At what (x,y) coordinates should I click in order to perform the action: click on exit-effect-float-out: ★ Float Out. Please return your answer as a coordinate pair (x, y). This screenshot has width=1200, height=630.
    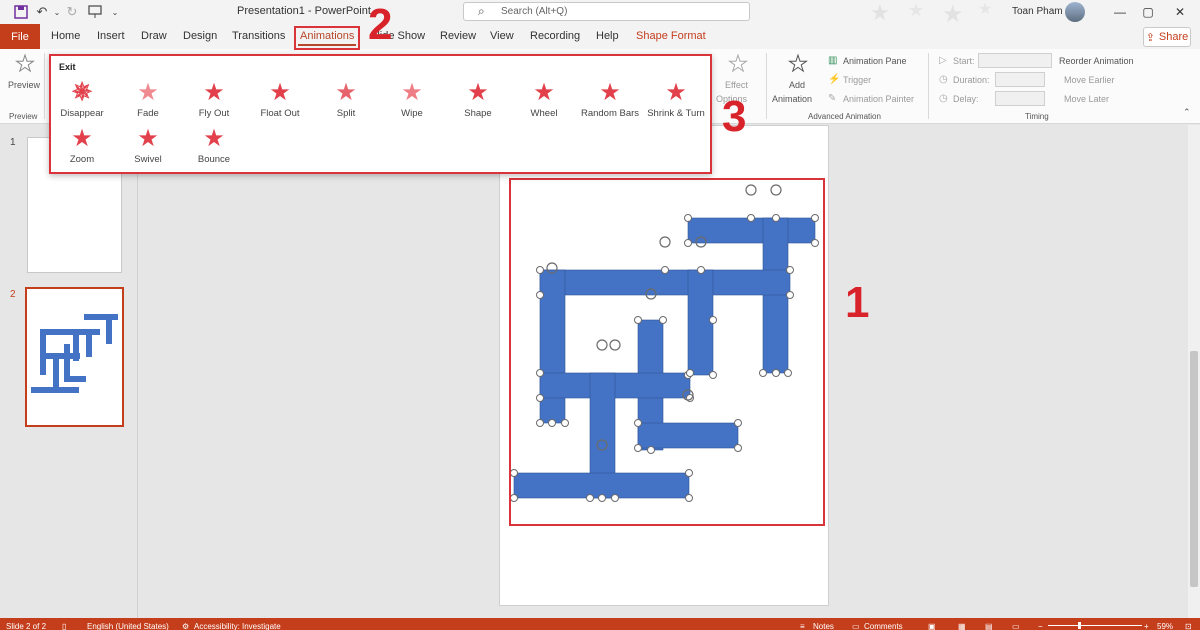
    Looking at the image, I should click on (280, 102).